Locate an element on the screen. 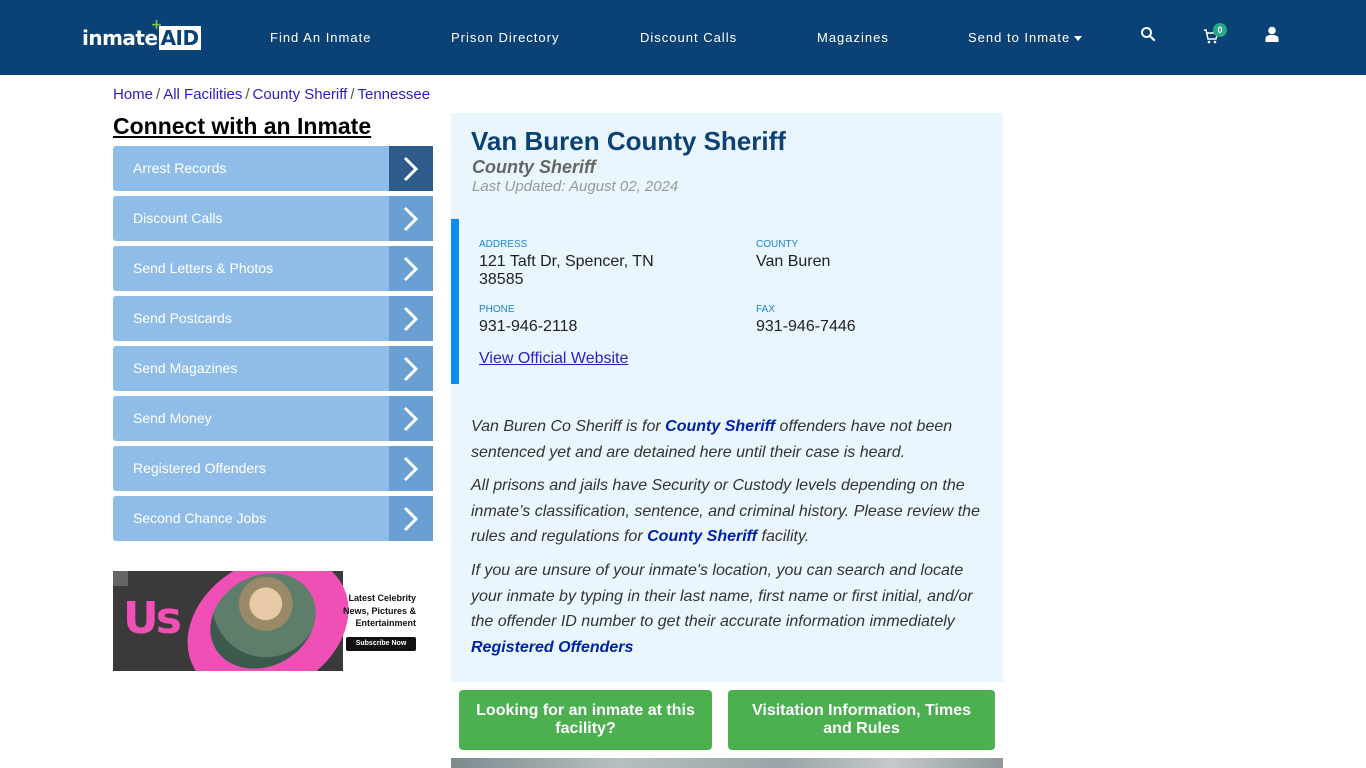 Image resolution: width=1366 pixels, height=768 pixels. caret-down-icon is located at coordinates (1078, 39).